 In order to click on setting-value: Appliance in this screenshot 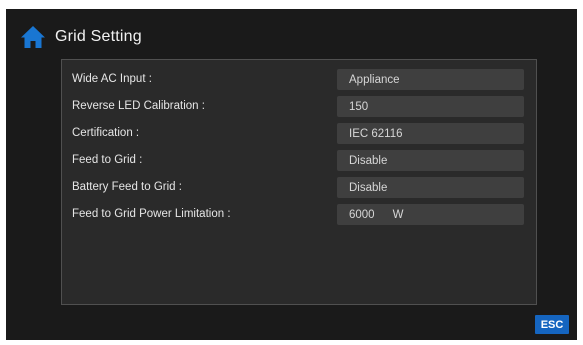, I will do `click(374, 79)`.